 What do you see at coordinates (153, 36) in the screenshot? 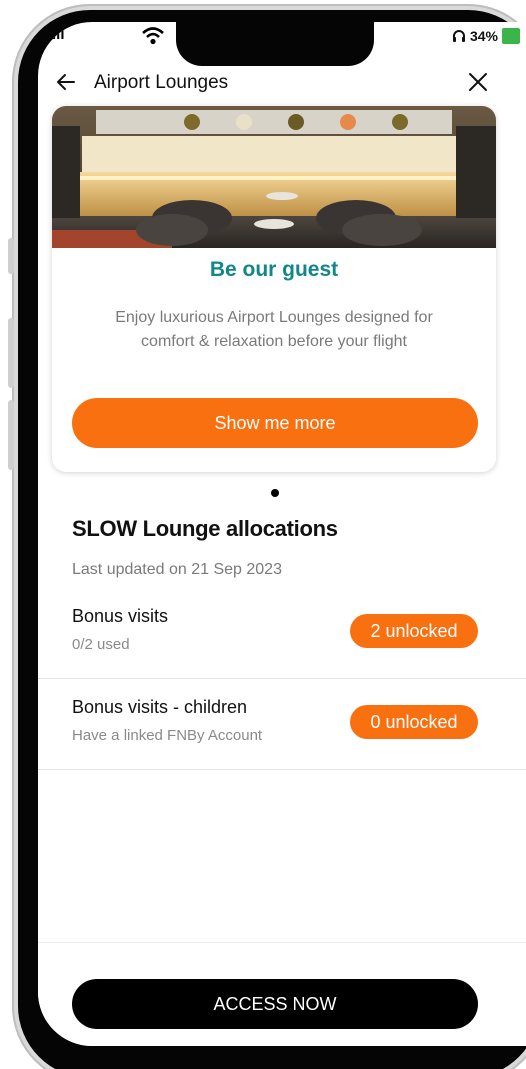
I see `wifi-icon` at bounding box center [153, 36].